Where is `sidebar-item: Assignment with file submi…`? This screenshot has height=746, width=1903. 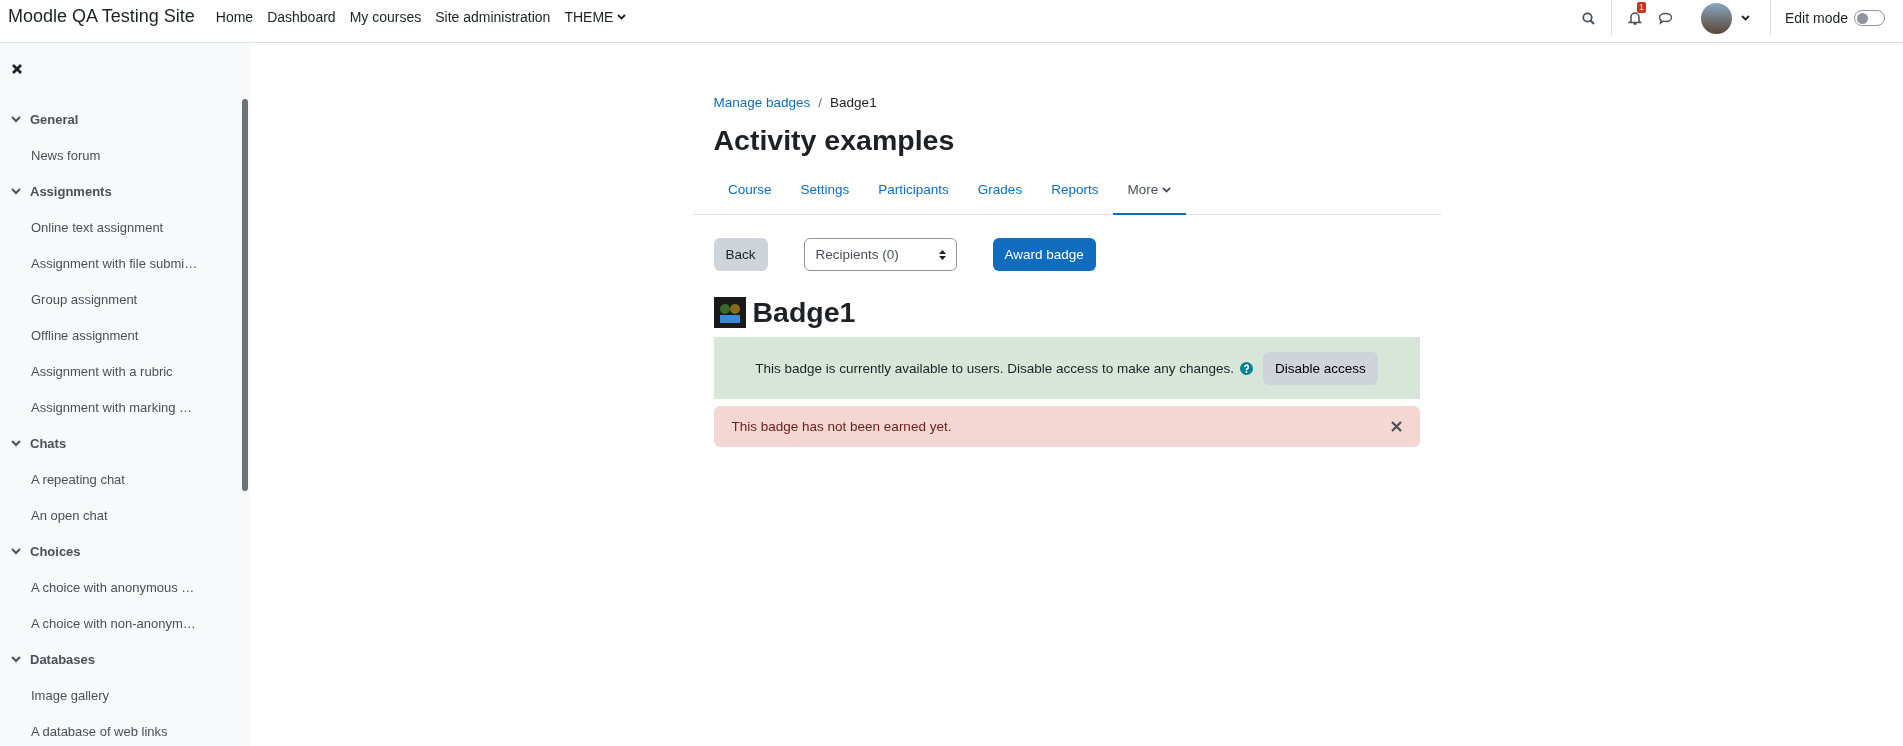
sidebar-item: Assignment with file submi… is located at coordinates (125, 263).